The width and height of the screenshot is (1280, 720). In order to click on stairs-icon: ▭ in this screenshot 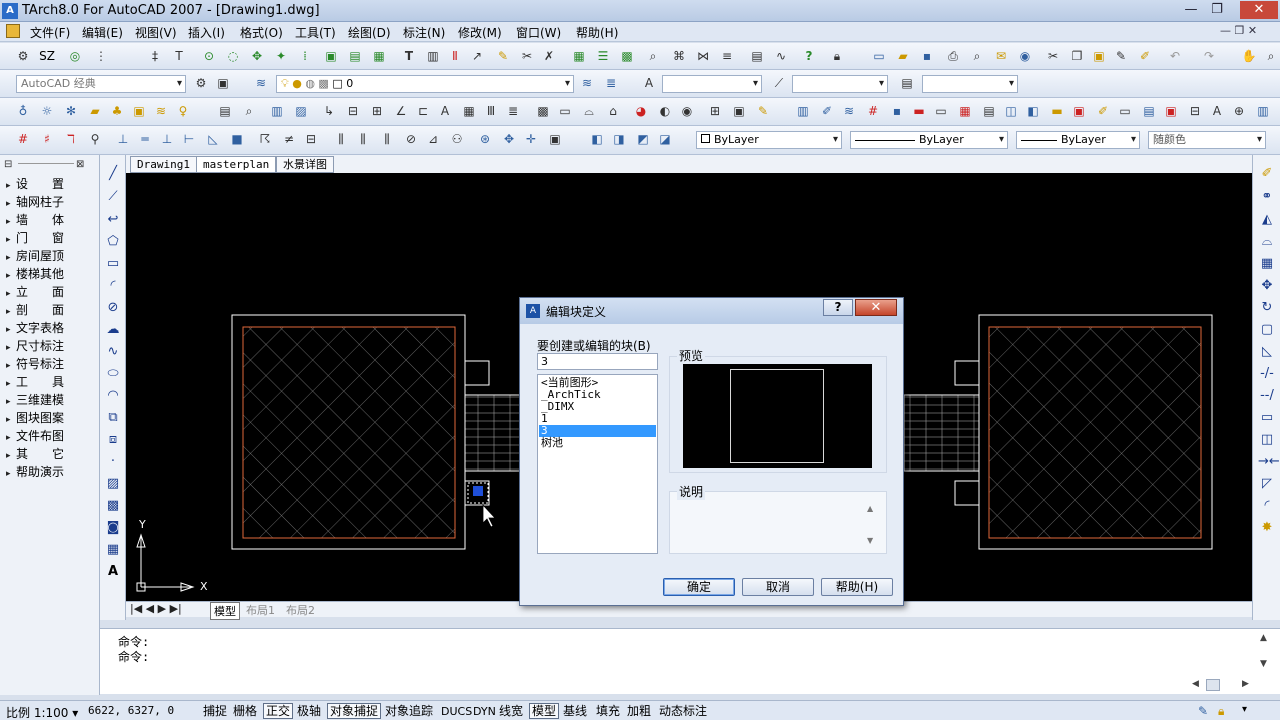, I will do `click(565, 111)`.